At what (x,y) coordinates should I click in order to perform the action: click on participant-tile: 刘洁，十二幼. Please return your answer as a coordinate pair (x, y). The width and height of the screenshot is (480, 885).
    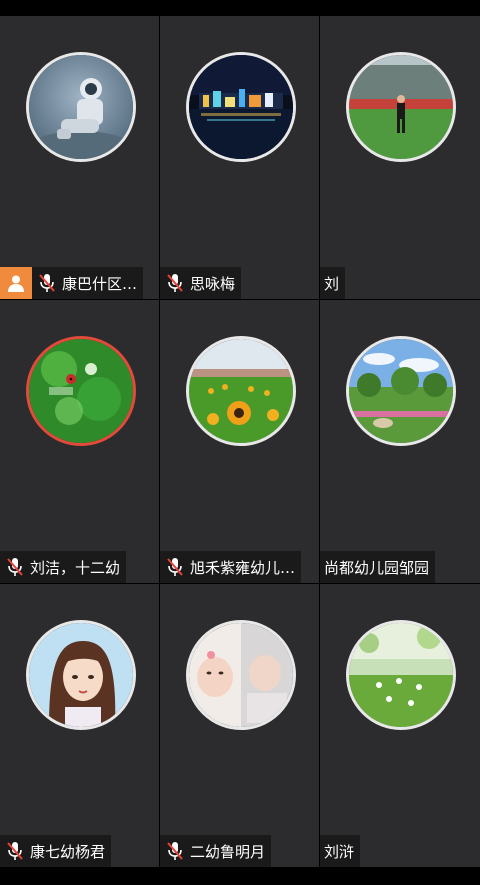
    Looking at the image, I should click on (79, 441).